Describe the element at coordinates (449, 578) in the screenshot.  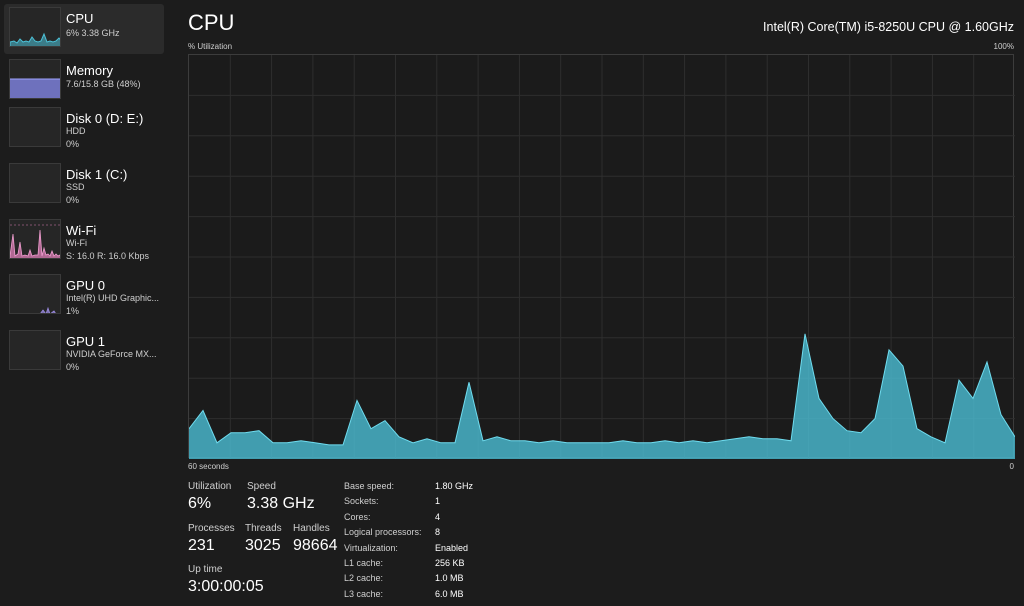
I see `spec-value: 1.0 MB` at that location.